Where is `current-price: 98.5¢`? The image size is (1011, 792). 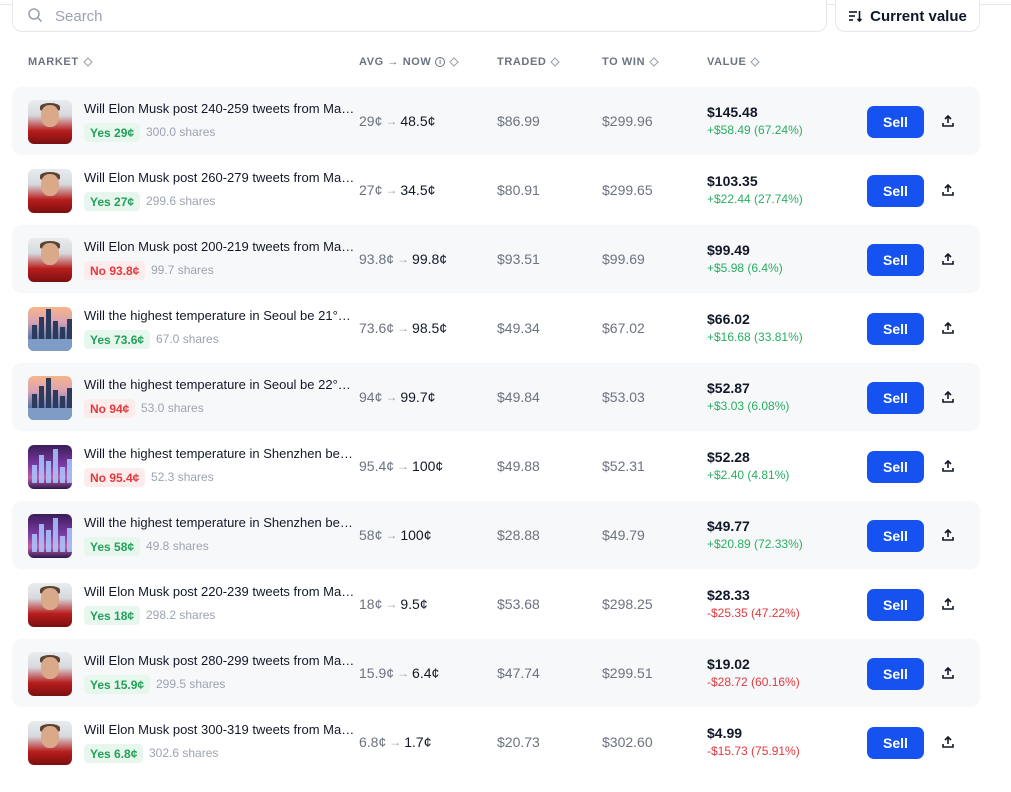 current-price: 98.5¢ is located at coordinates (430, 328).